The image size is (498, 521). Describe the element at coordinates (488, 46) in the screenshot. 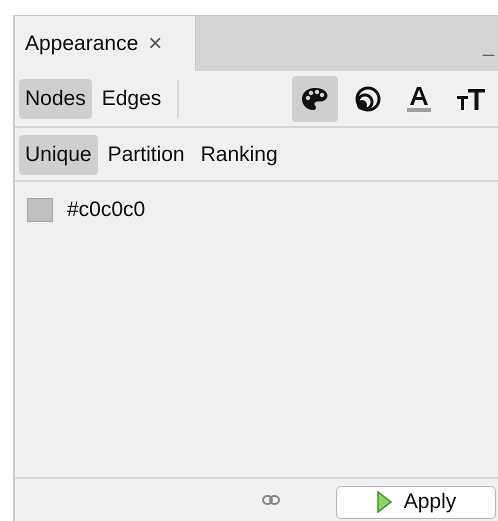

I see `minimize-icon: _` at that location.